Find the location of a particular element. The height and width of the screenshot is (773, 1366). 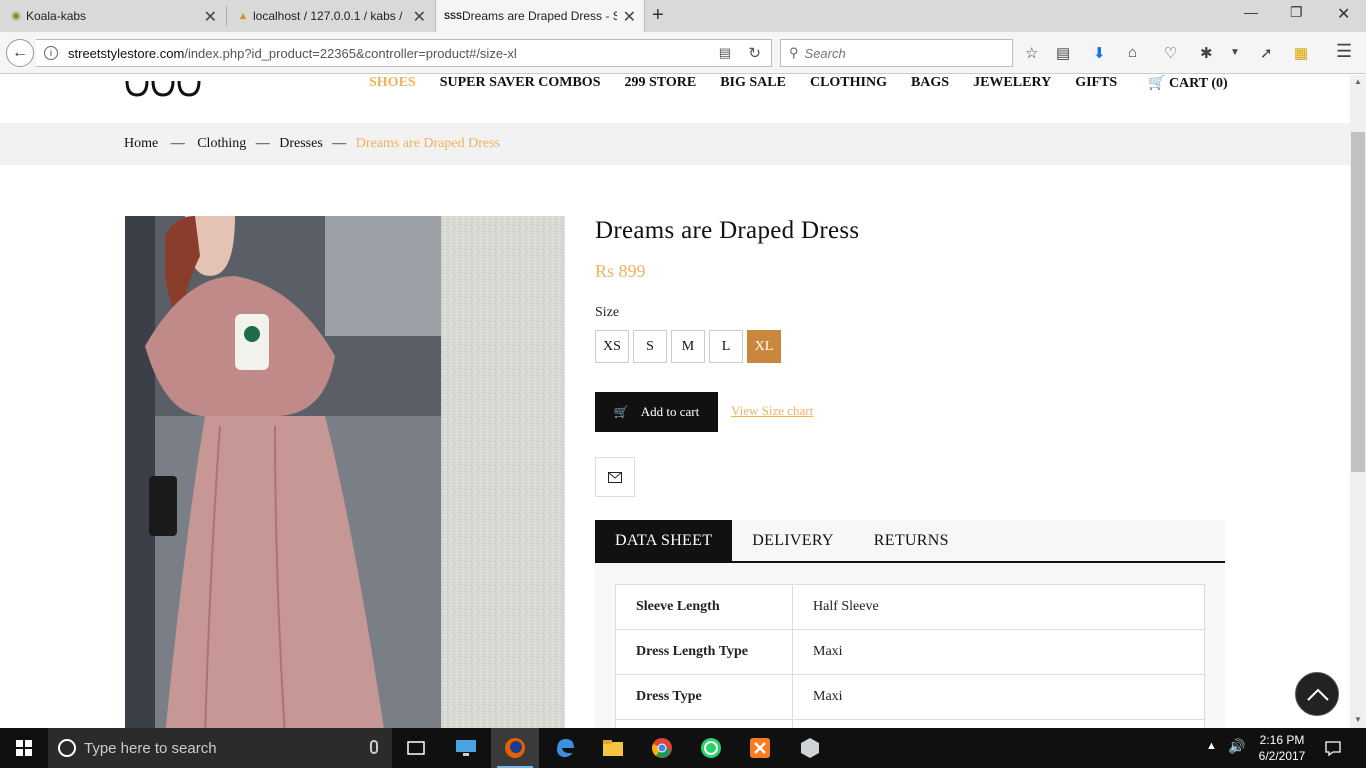

tab-title: localhost / 127.0.0.1 / kabs / is located at coordinates (328, 16).